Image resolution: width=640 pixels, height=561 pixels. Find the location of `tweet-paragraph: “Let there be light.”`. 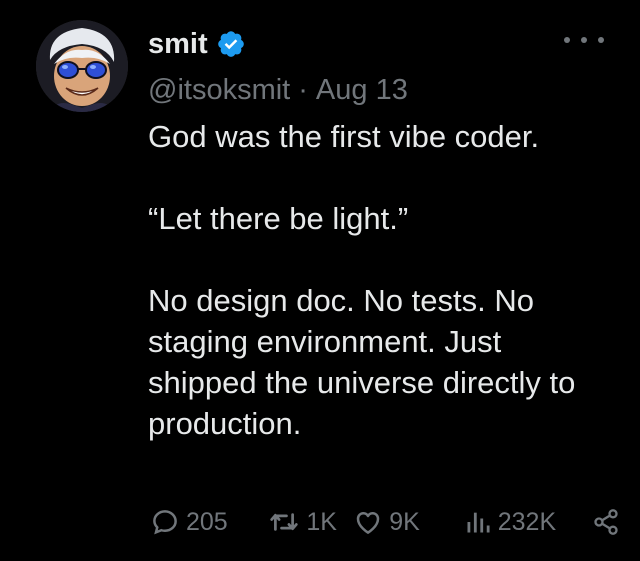

tweet-paragraph: “Let there be light.” is located at coordinates (278, 218).